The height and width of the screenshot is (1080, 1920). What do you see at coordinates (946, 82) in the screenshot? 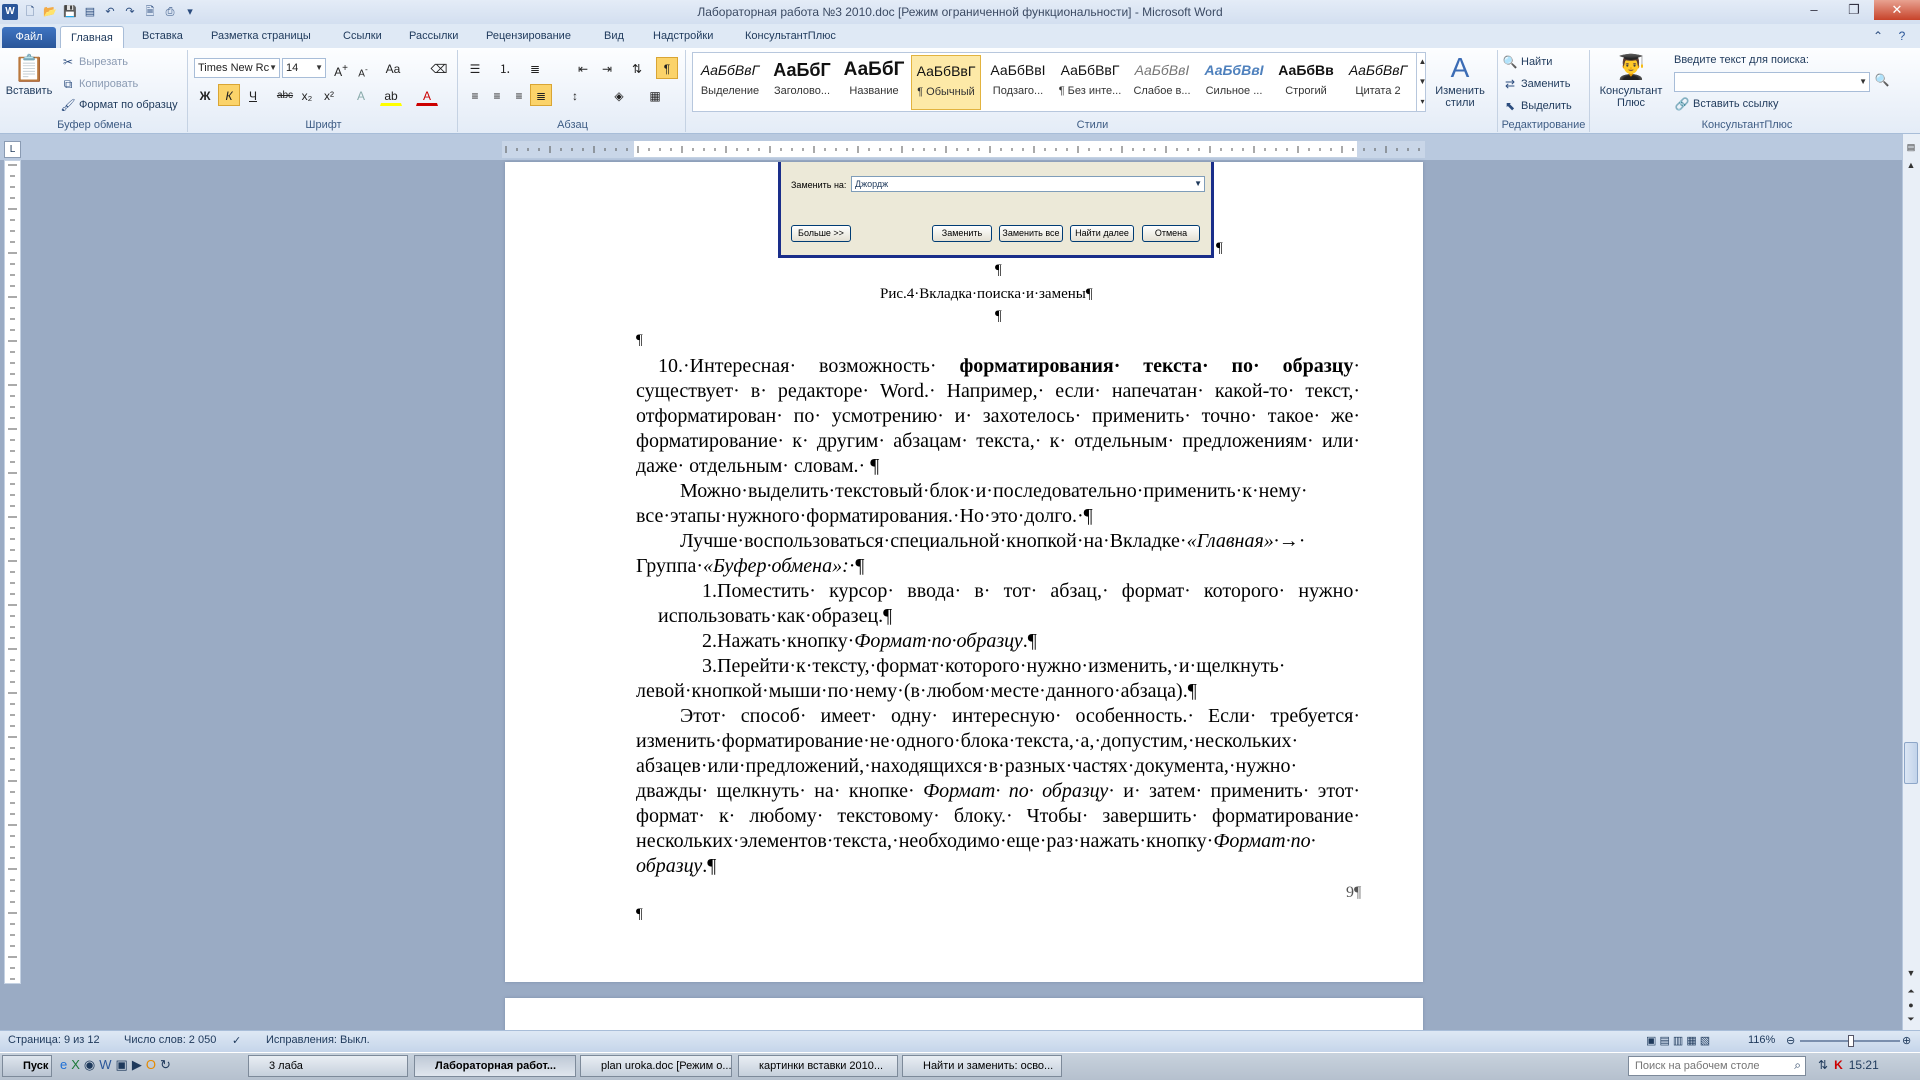
I see `style-normal: АаБбВвГ ¶ Обычный` at bounding box center [946, 82].